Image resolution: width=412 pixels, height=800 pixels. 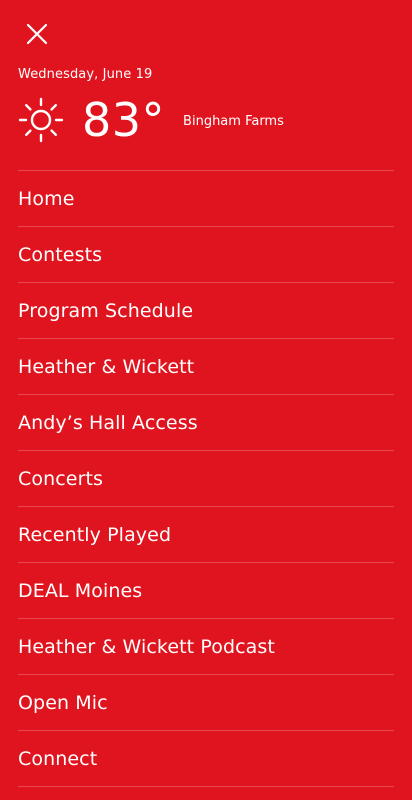 I want to click on sun-icon, so click(x=41, y=120).